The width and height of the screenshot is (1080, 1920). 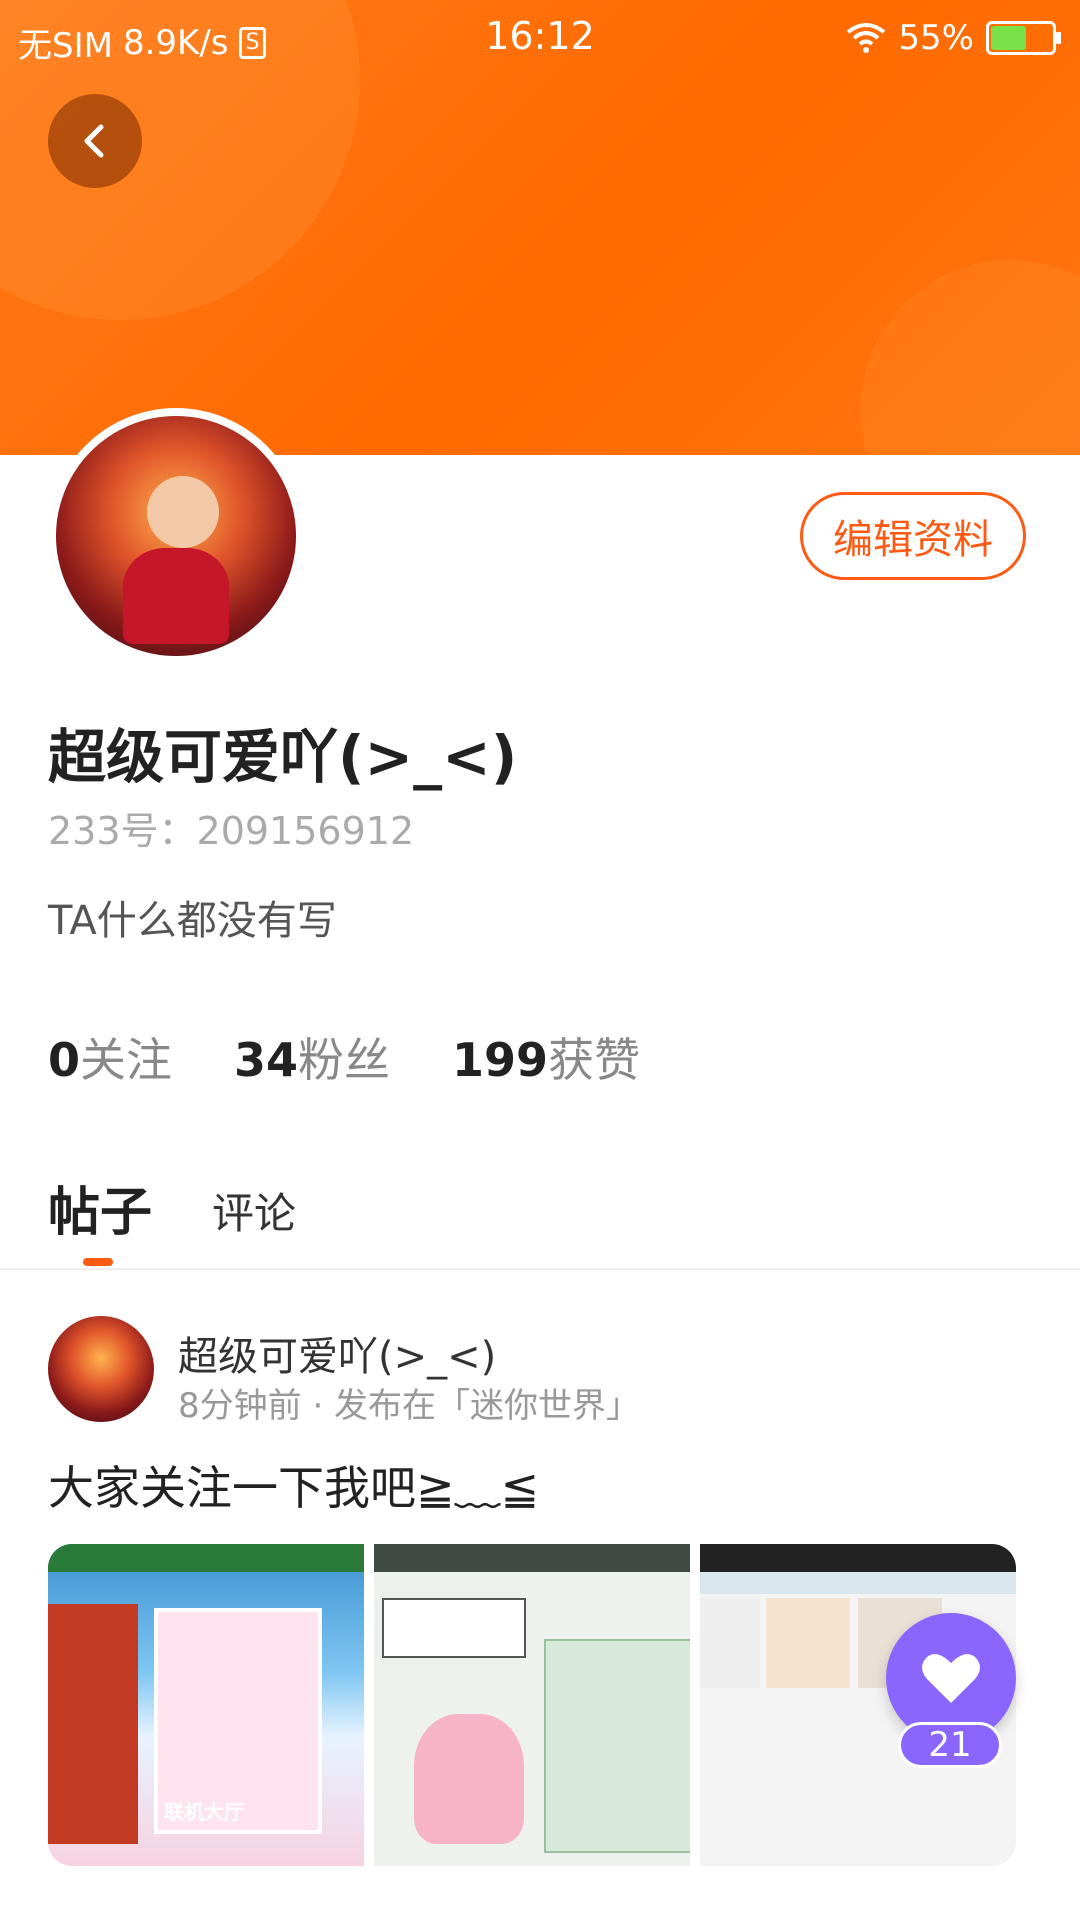 I want to click on avatar-image, so click(x=176, y=536).